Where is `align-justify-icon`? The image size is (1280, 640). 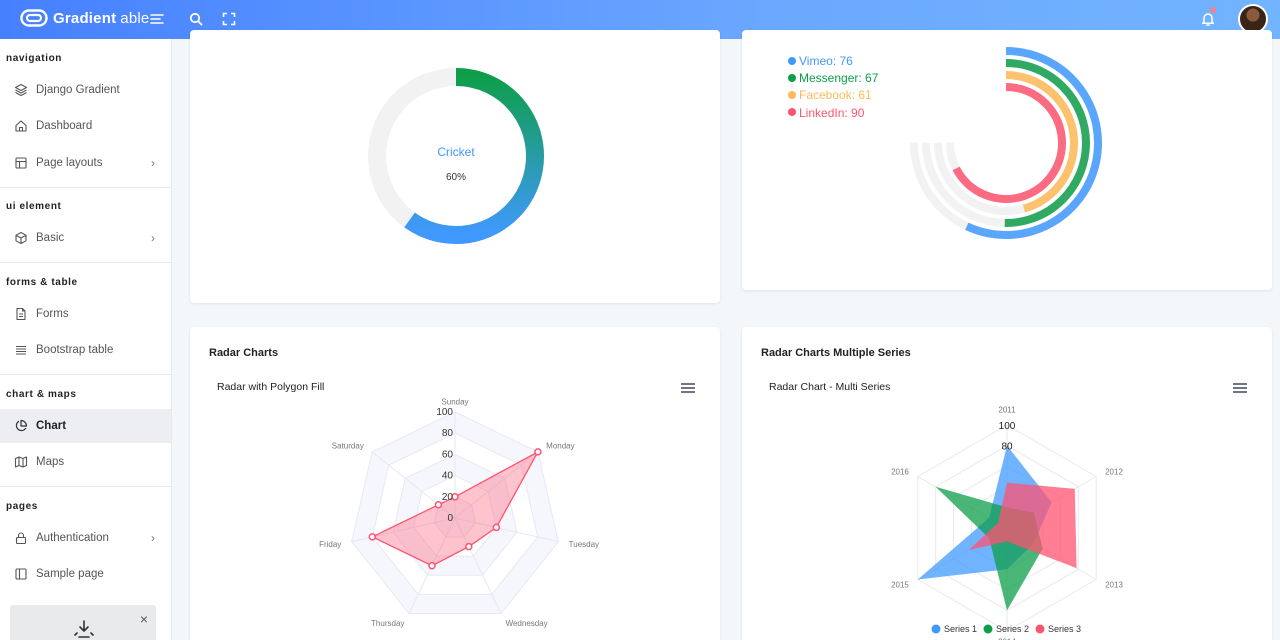
align-justify-icon is located at coordinates (21, 350).